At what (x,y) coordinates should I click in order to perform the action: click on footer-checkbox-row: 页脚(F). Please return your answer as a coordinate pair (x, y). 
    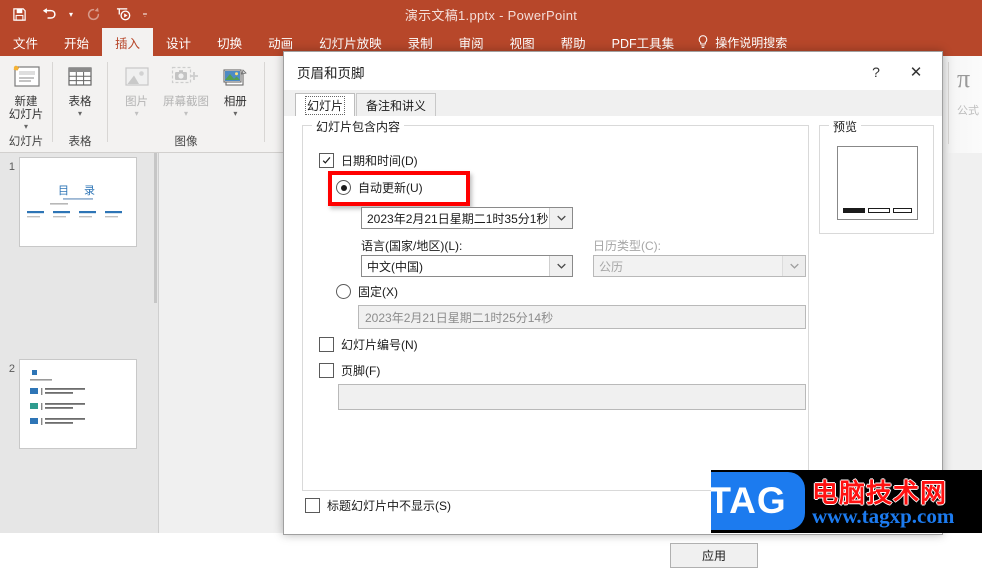
    Looking at the image, I should click on (349, 370).